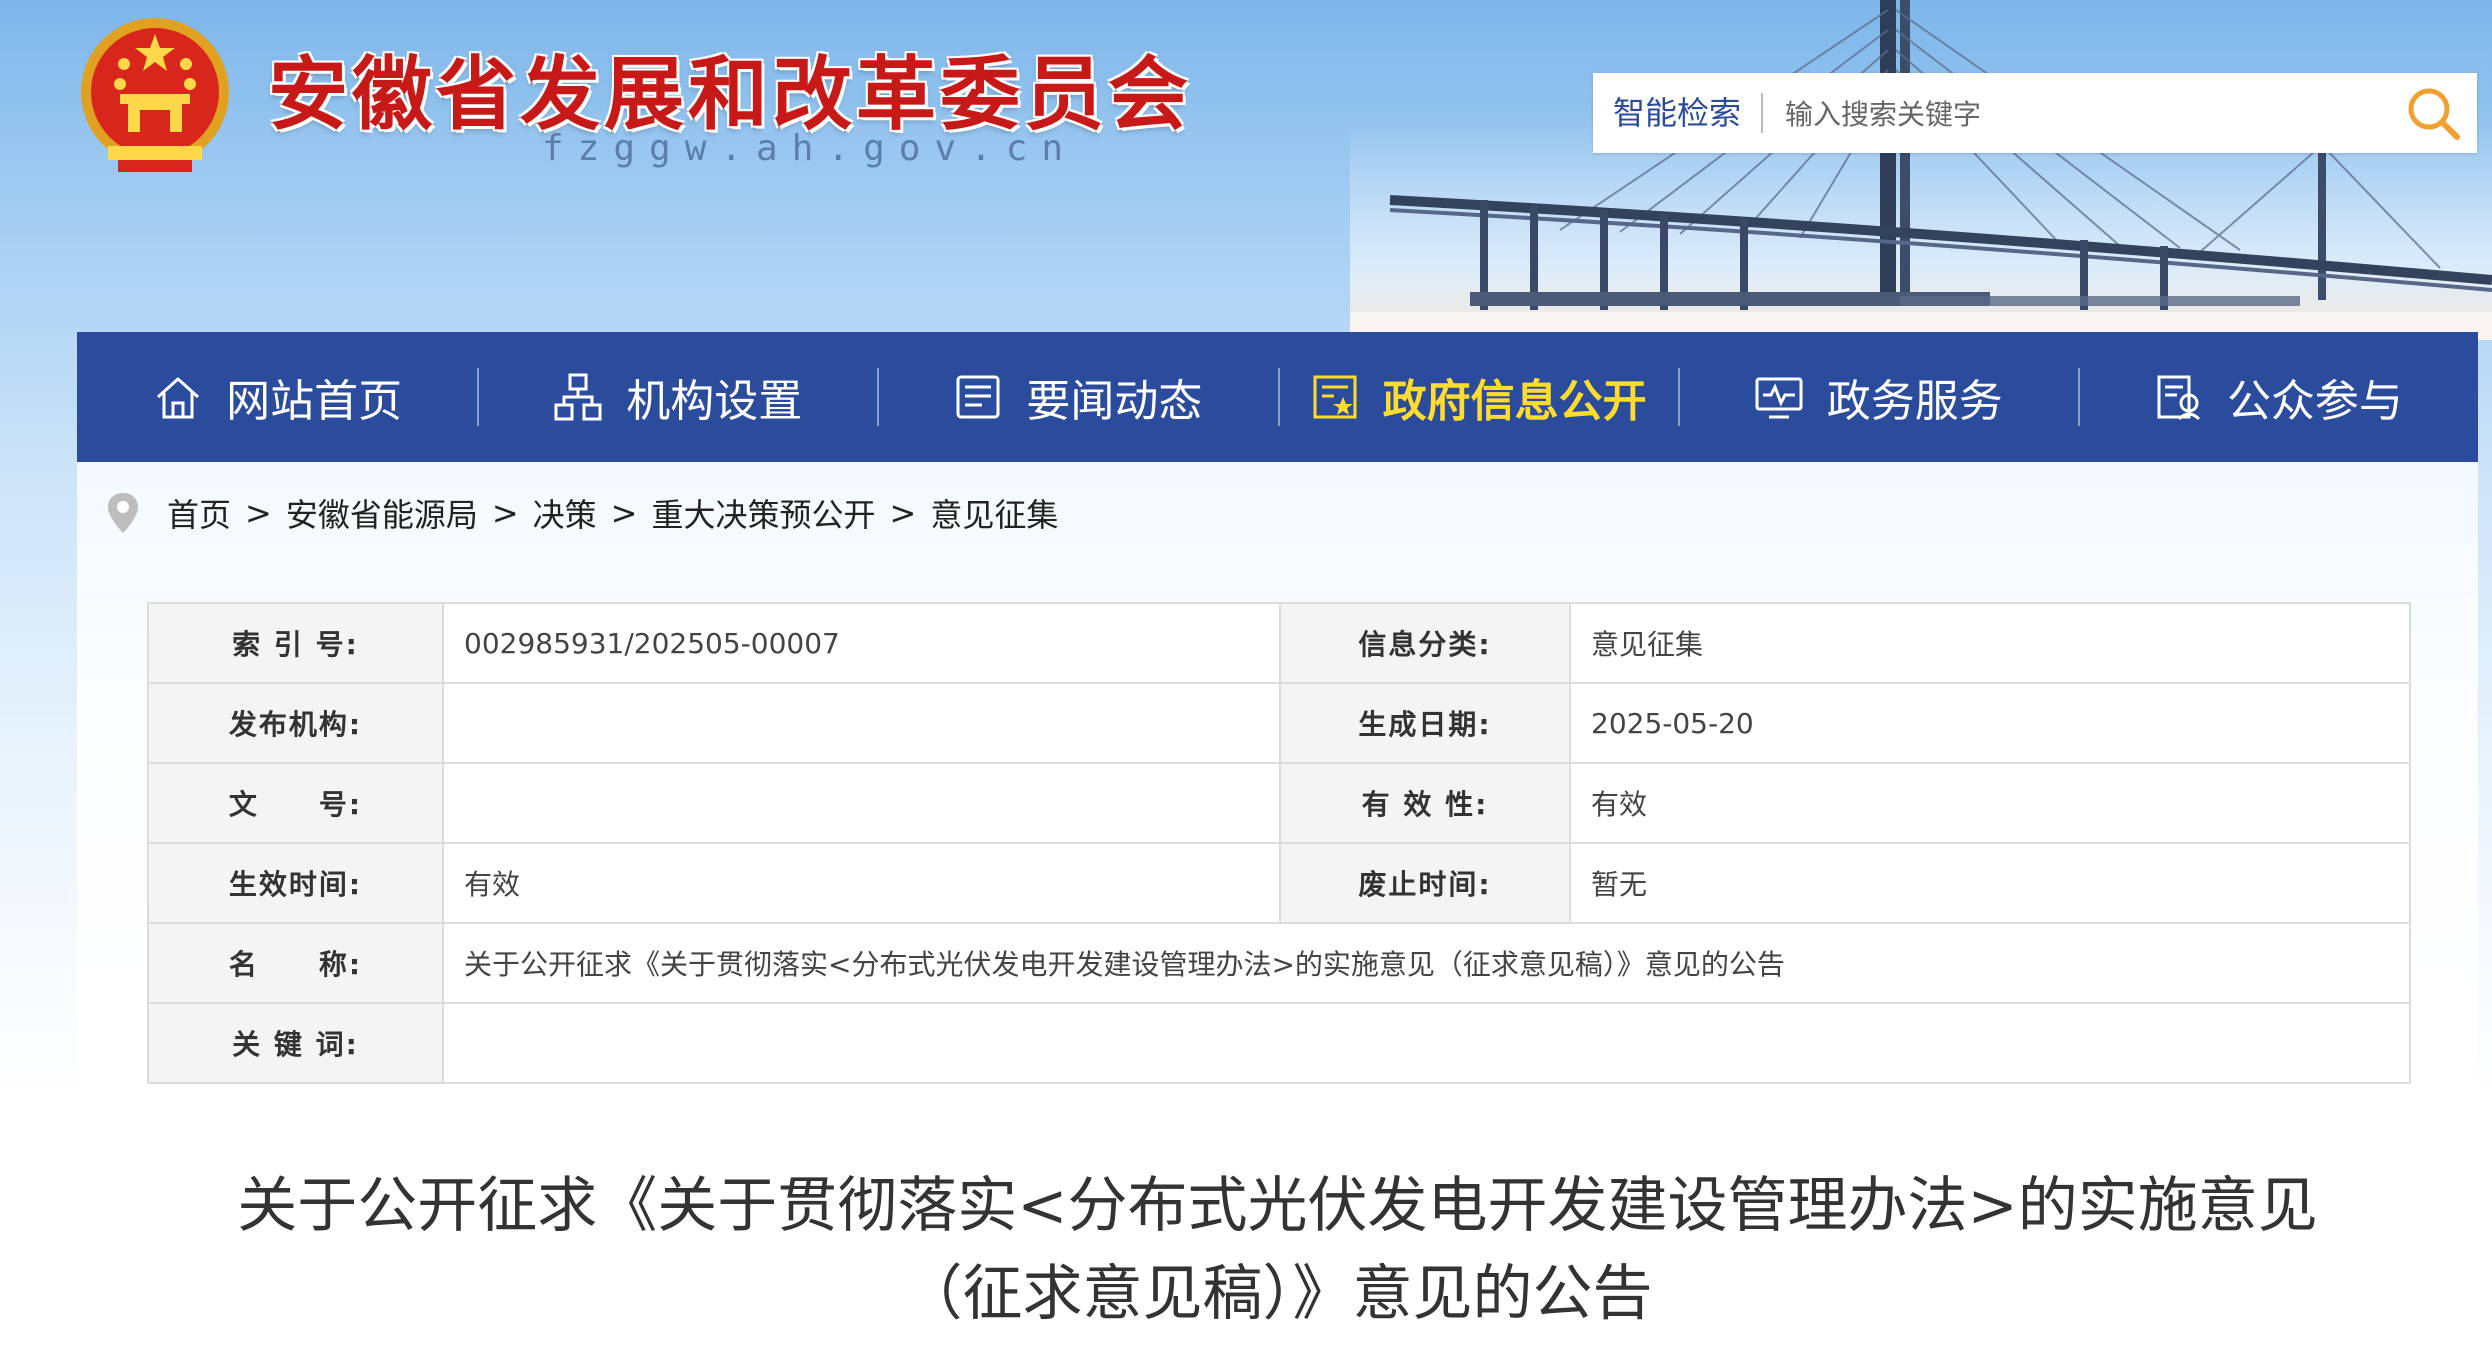 This screenshot has height=1370, width=2492. What do you see at coordinates (1426, 1043) in the screenshot?
I see `keywords-value` at bounding box center [1426, 1043].